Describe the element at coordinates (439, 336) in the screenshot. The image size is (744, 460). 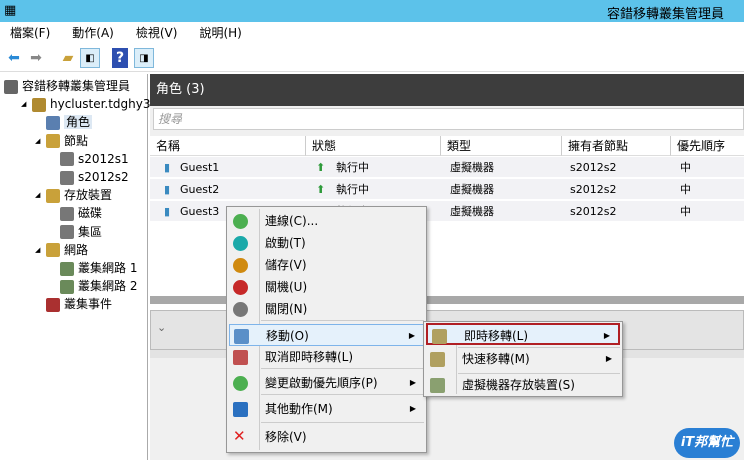
I see `live-migration-icon` at that location.